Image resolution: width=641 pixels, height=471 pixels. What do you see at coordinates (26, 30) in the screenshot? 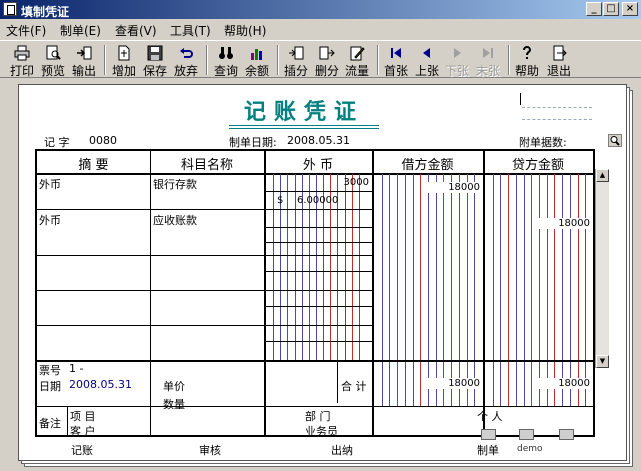
I see `menu-file: 文件(F)` at bounding box center [26, 30].